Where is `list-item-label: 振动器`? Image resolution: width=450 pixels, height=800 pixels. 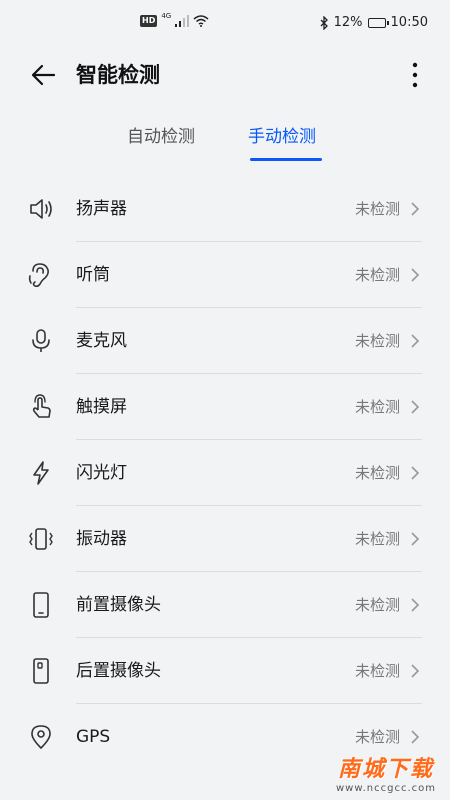 list-item-label: 振动器 is located at coordinates (101, 539).